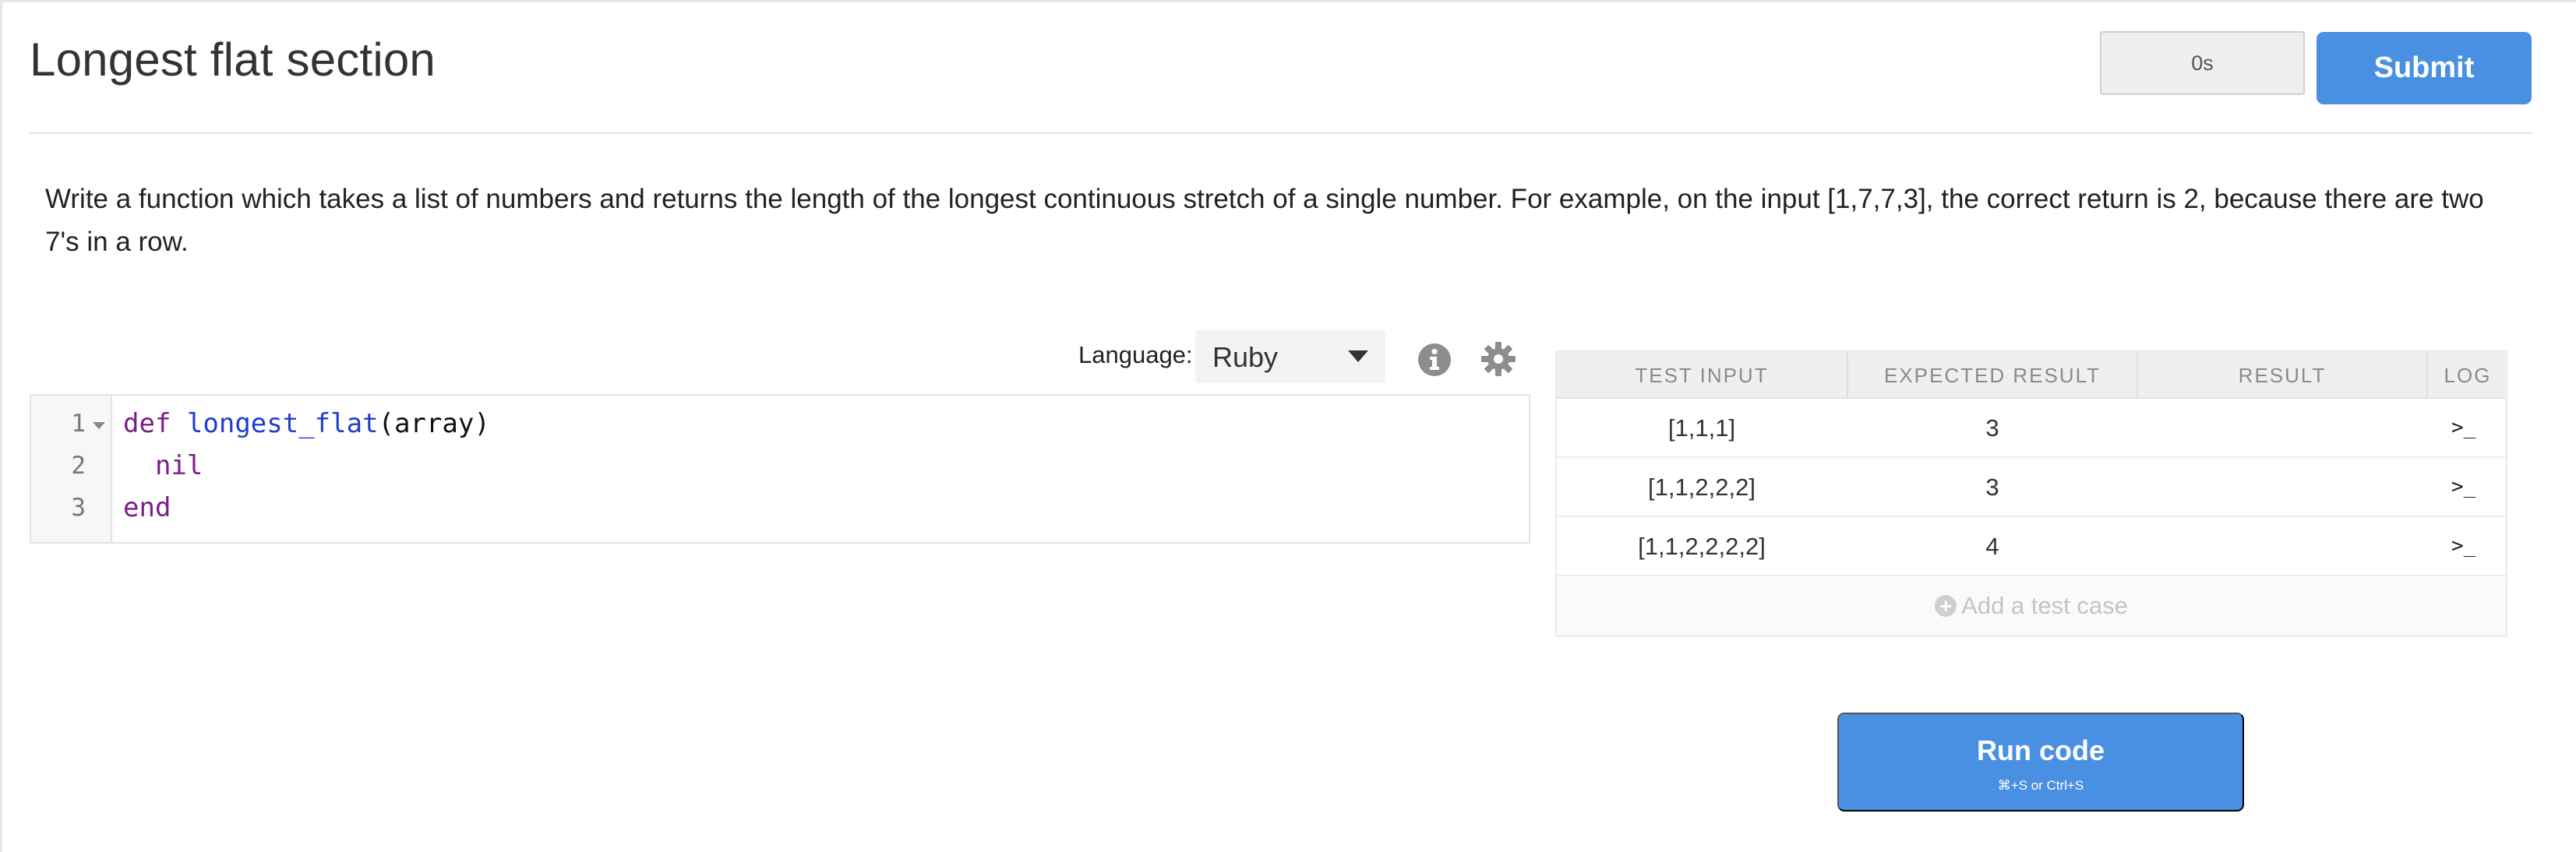  Describe the element at coordinates (2040, 750) in the screenshot. I see `run-code-label: Run code` at that location.